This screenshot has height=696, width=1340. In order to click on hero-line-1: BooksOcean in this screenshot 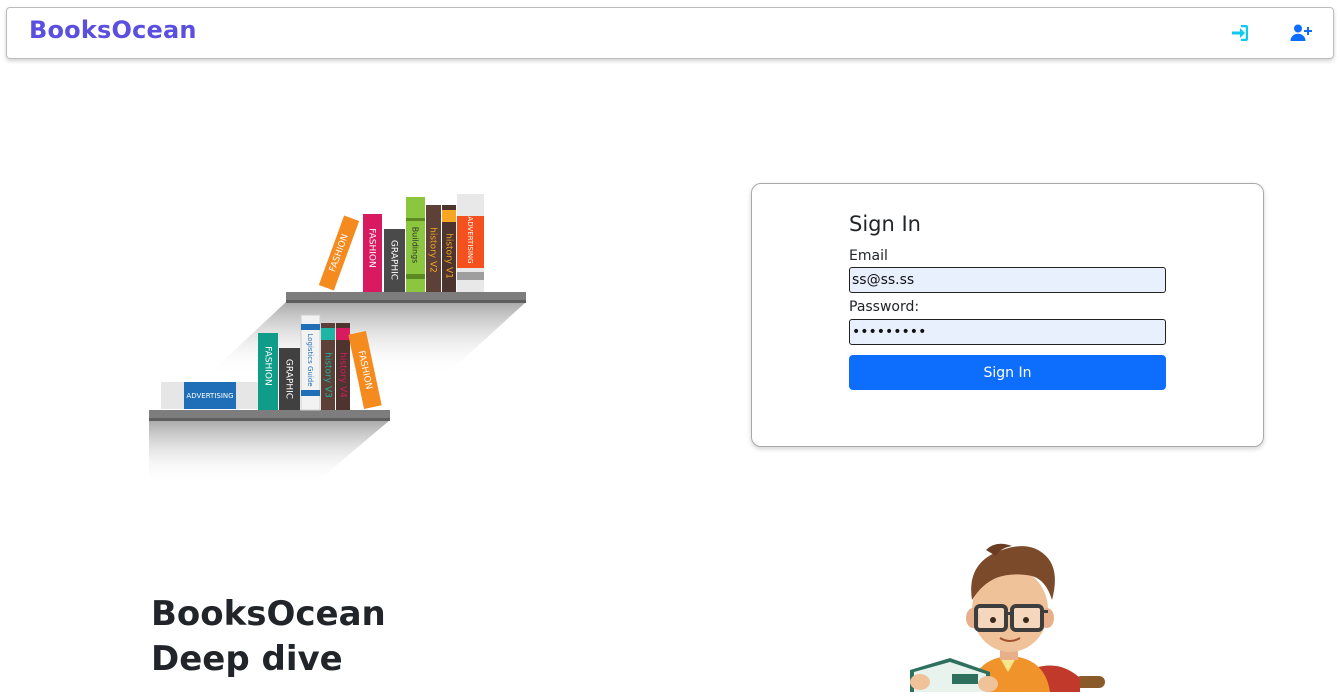, I will do `click(268, 614)`.